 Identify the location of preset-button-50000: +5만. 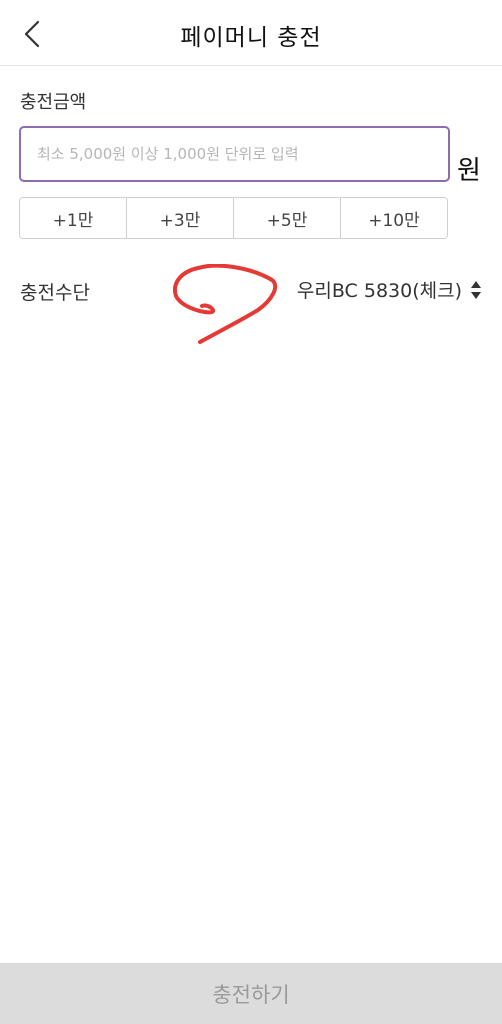
(287, 218).